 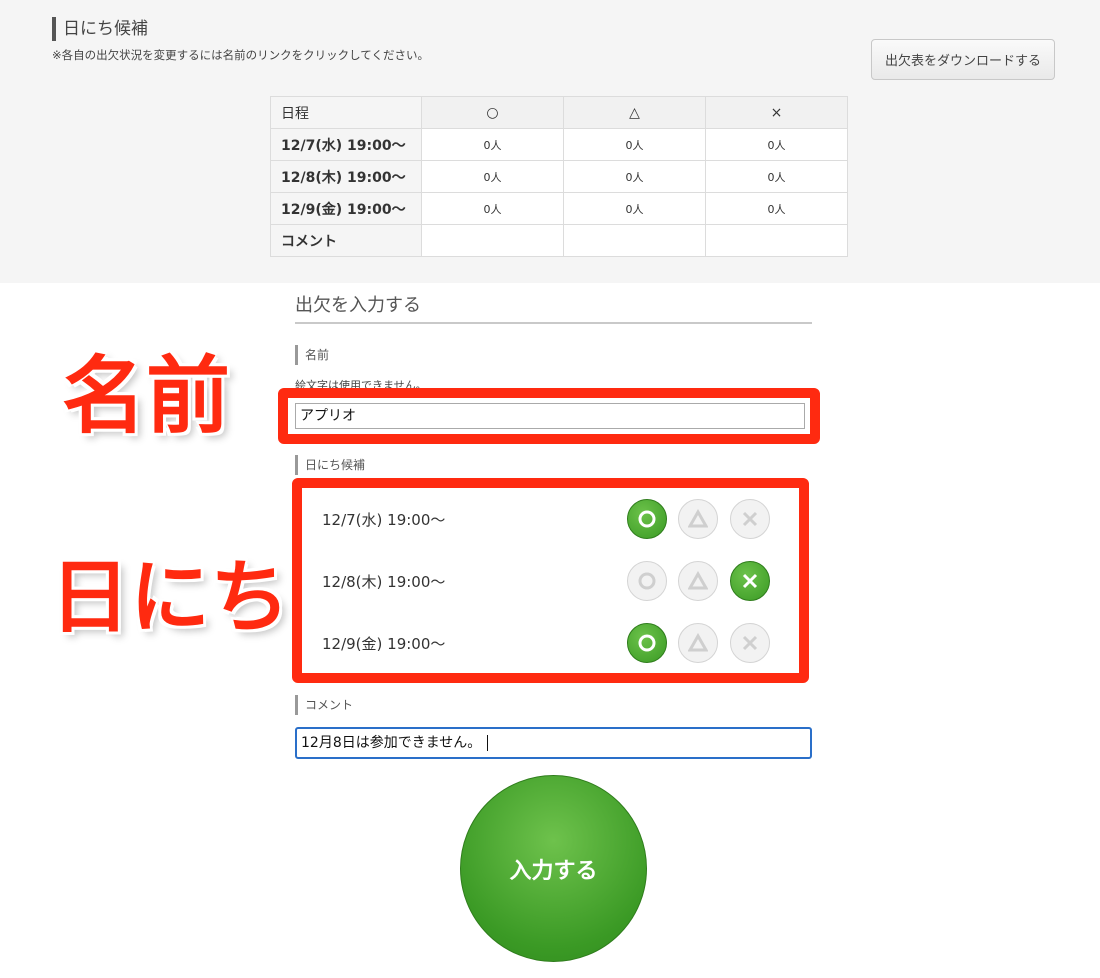 What do you see at coordinates (776, 112) in the screenshot?
I see `header-ng: ×` at bounding box center [776, 112].